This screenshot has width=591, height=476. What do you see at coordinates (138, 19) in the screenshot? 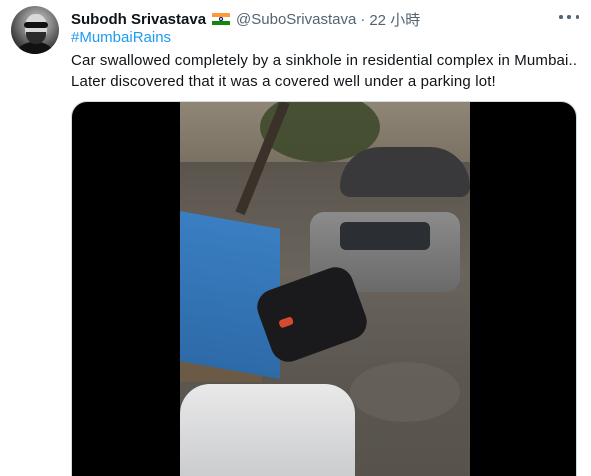
I see `display-name: Subodh Srivastava` at bounding box center [138, 19].